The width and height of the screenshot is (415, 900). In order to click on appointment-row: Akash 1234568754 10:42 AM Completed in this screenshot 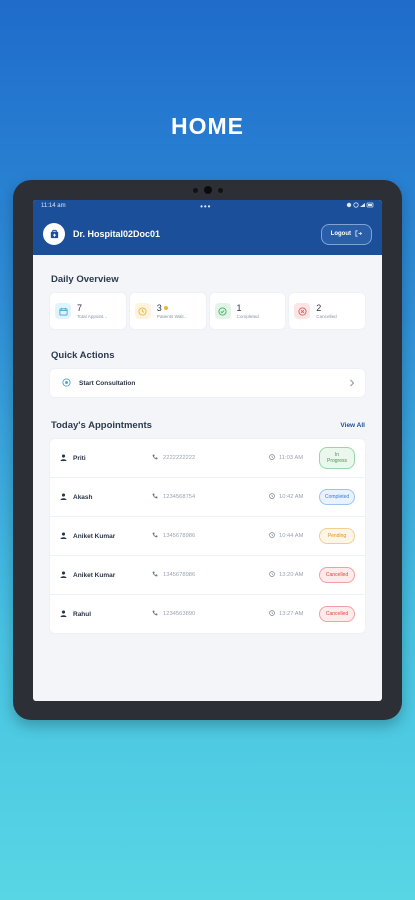, I will do `click(207, 497)`.